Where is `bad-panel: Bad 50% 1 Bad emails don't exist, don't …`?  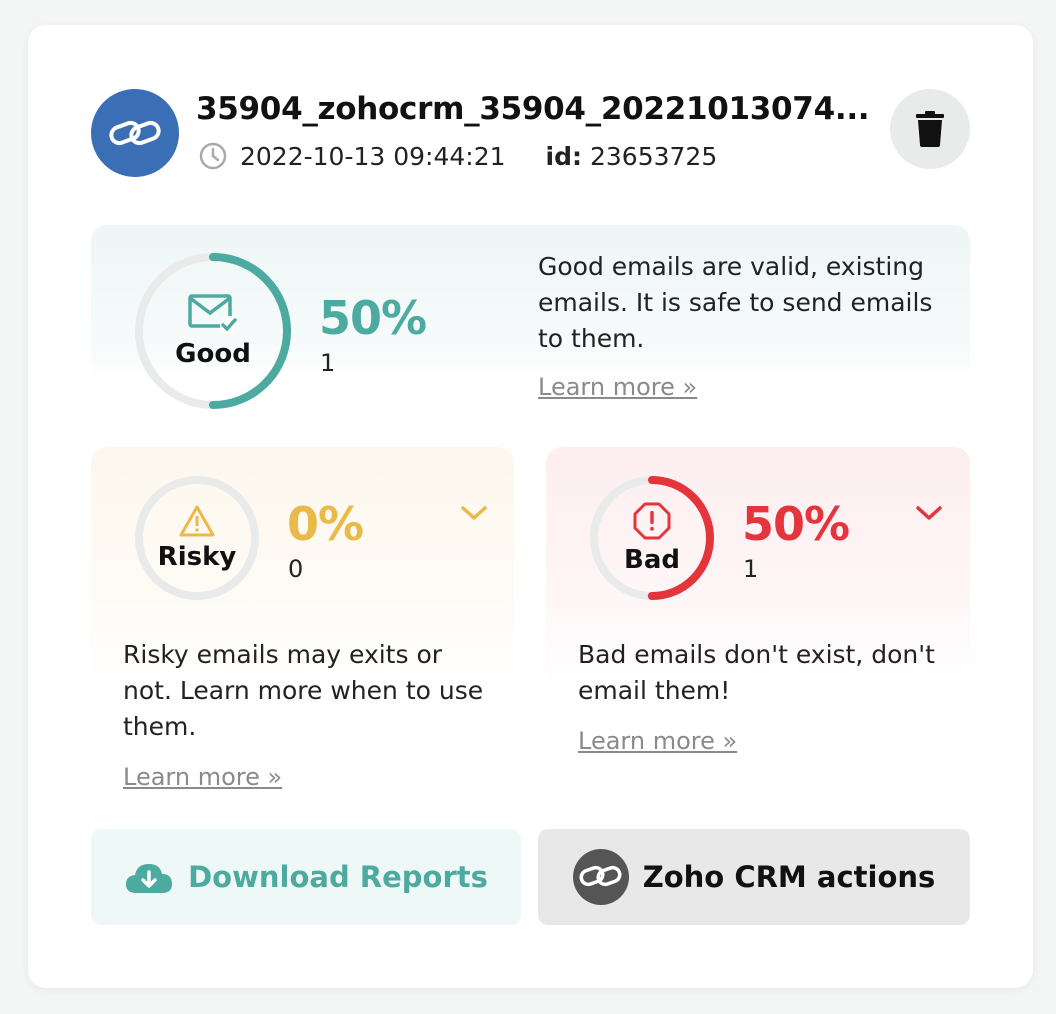
bad-panel: Bad 50% 1 Bad emails don't exist, don't … is located at coordinates (758, 632).